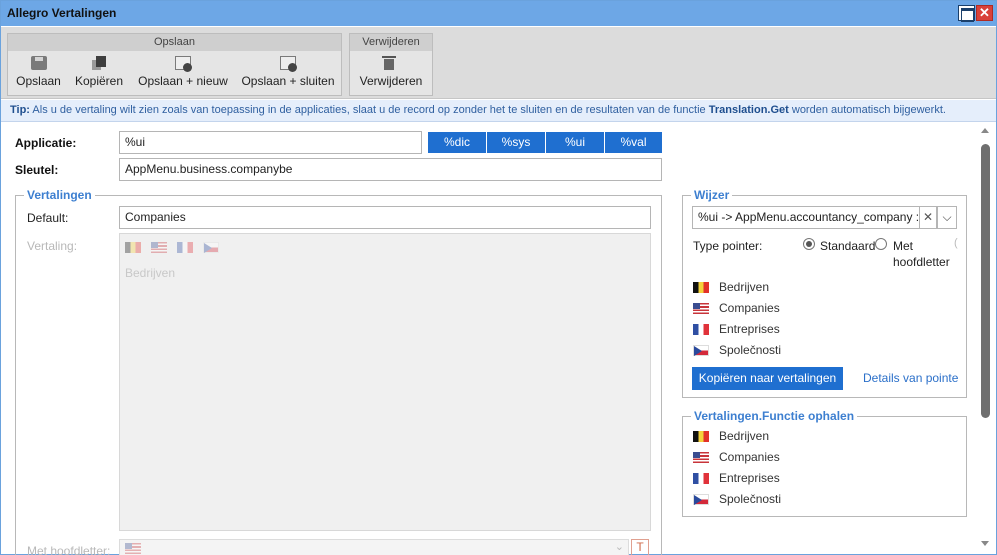  Describe the element at coordinates (910, 378) in the screenshot. I see `pointer-details-link: Details van pointe` at that location.